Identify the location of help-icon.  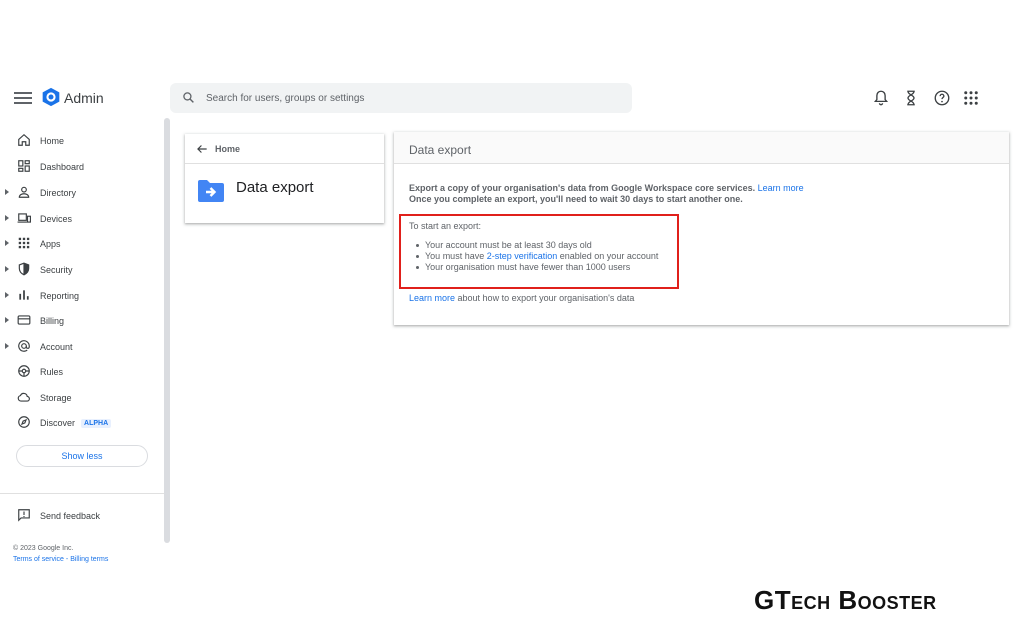
(942, 98).